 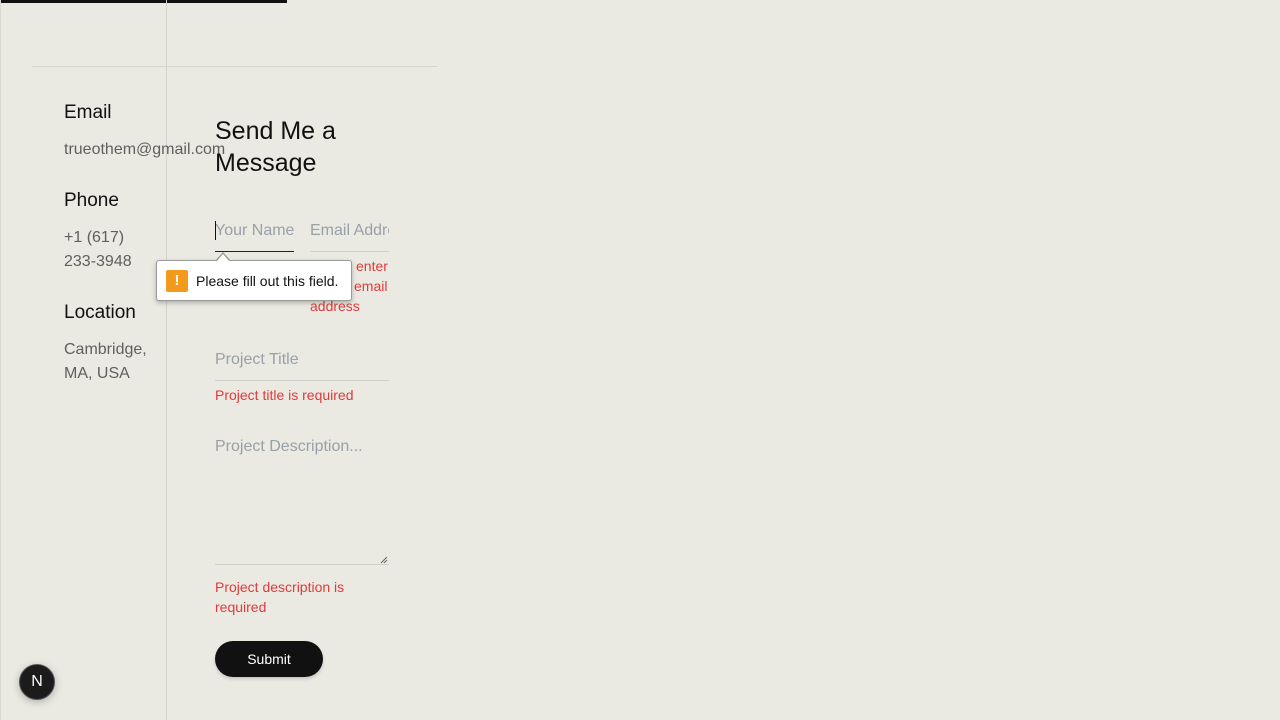 What do you see at coordinates (384, 560) in the screenshot?
I see `resize-grip-icon` at bounding box center [384, 560].